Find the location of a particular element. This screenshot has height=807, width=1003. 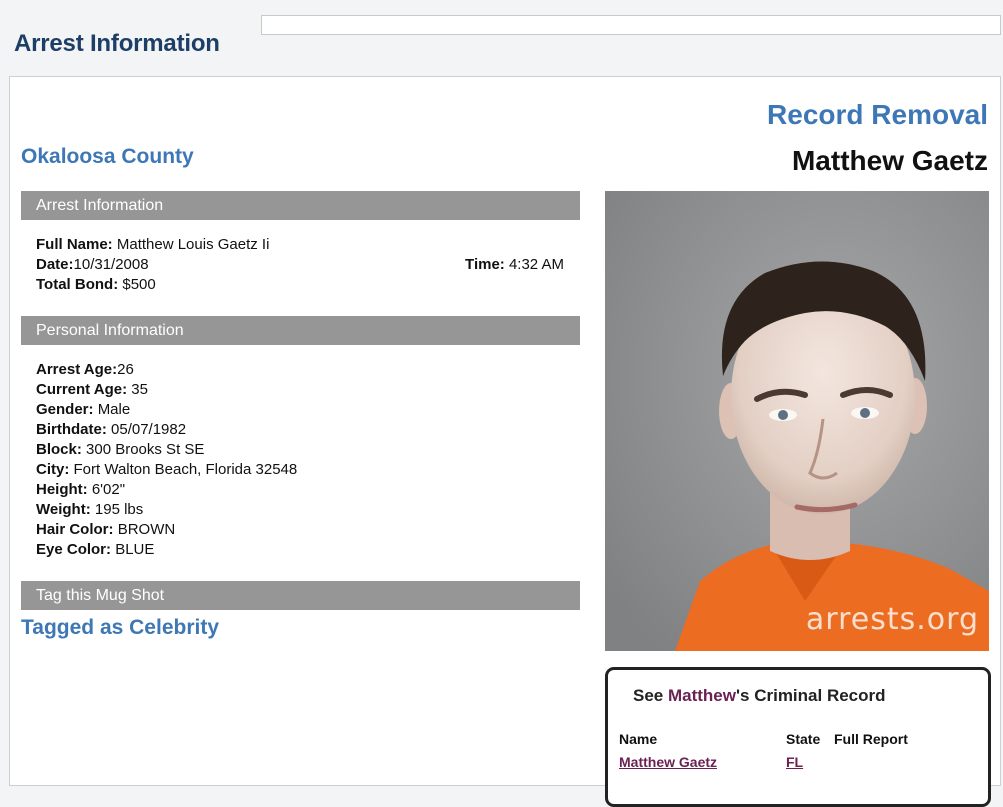

criminal-title-name: Matthew is located at coordinates (701, 695).